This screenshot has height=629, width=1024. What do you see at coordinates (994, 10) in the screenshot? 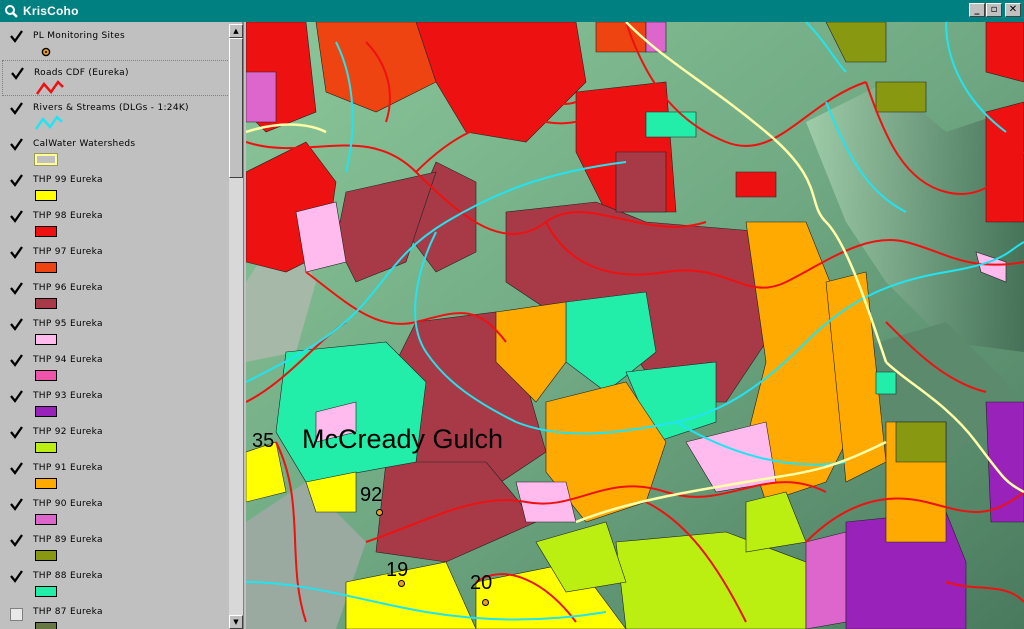
I see `maximize-button: ▫` at bounding box center [994, 10].